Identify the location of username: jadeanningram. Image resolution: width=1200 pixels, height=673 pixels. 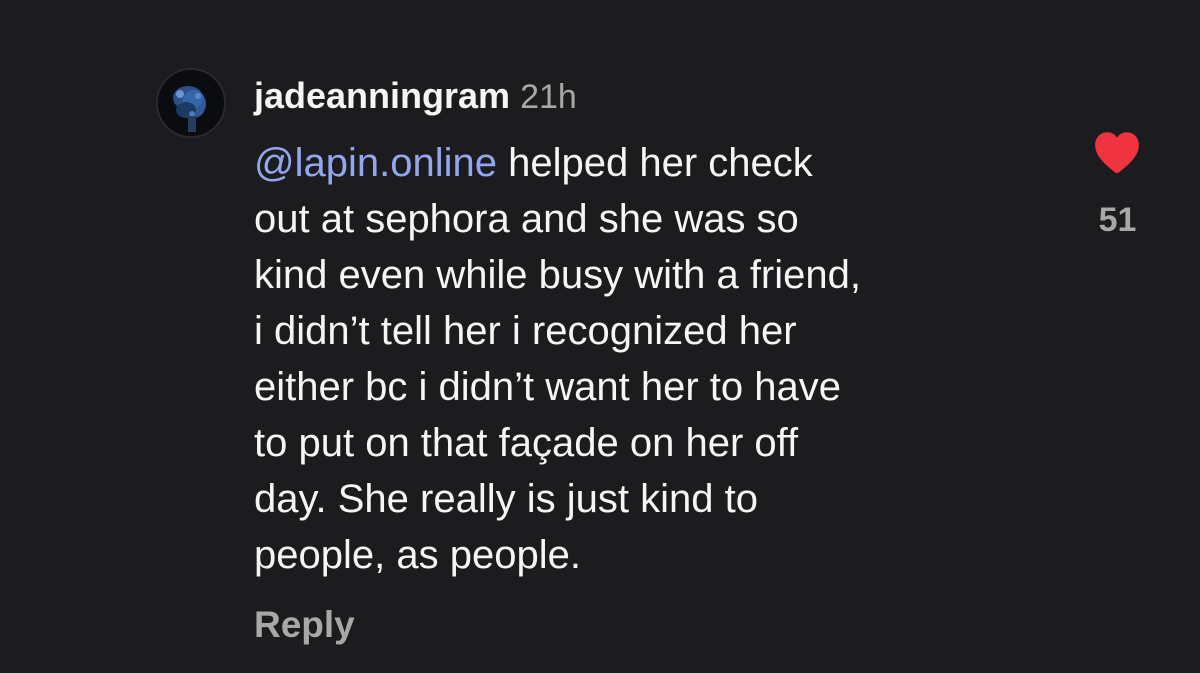
(382, 95).